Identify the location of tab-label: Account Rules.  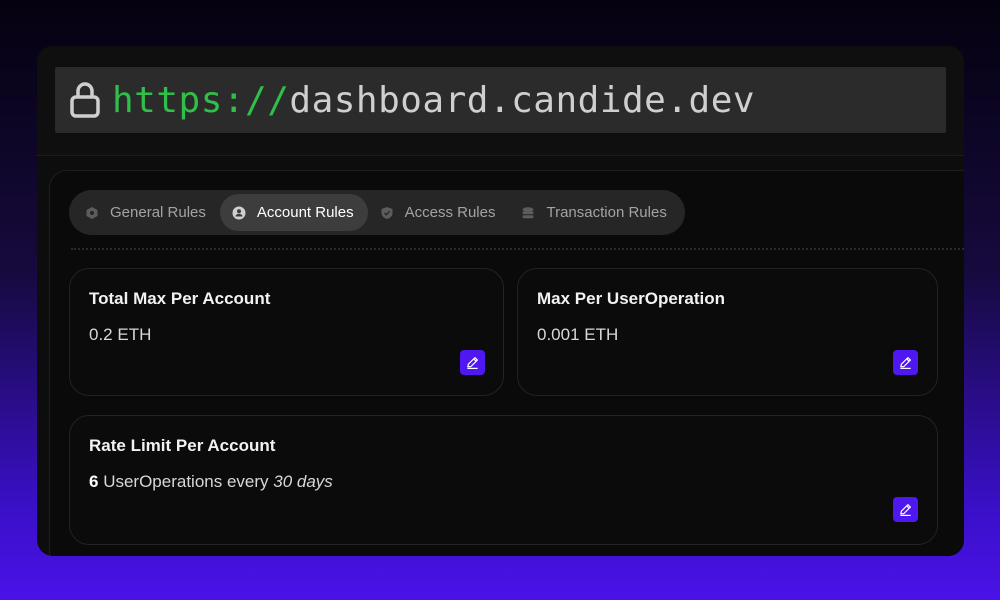
(305, 212).